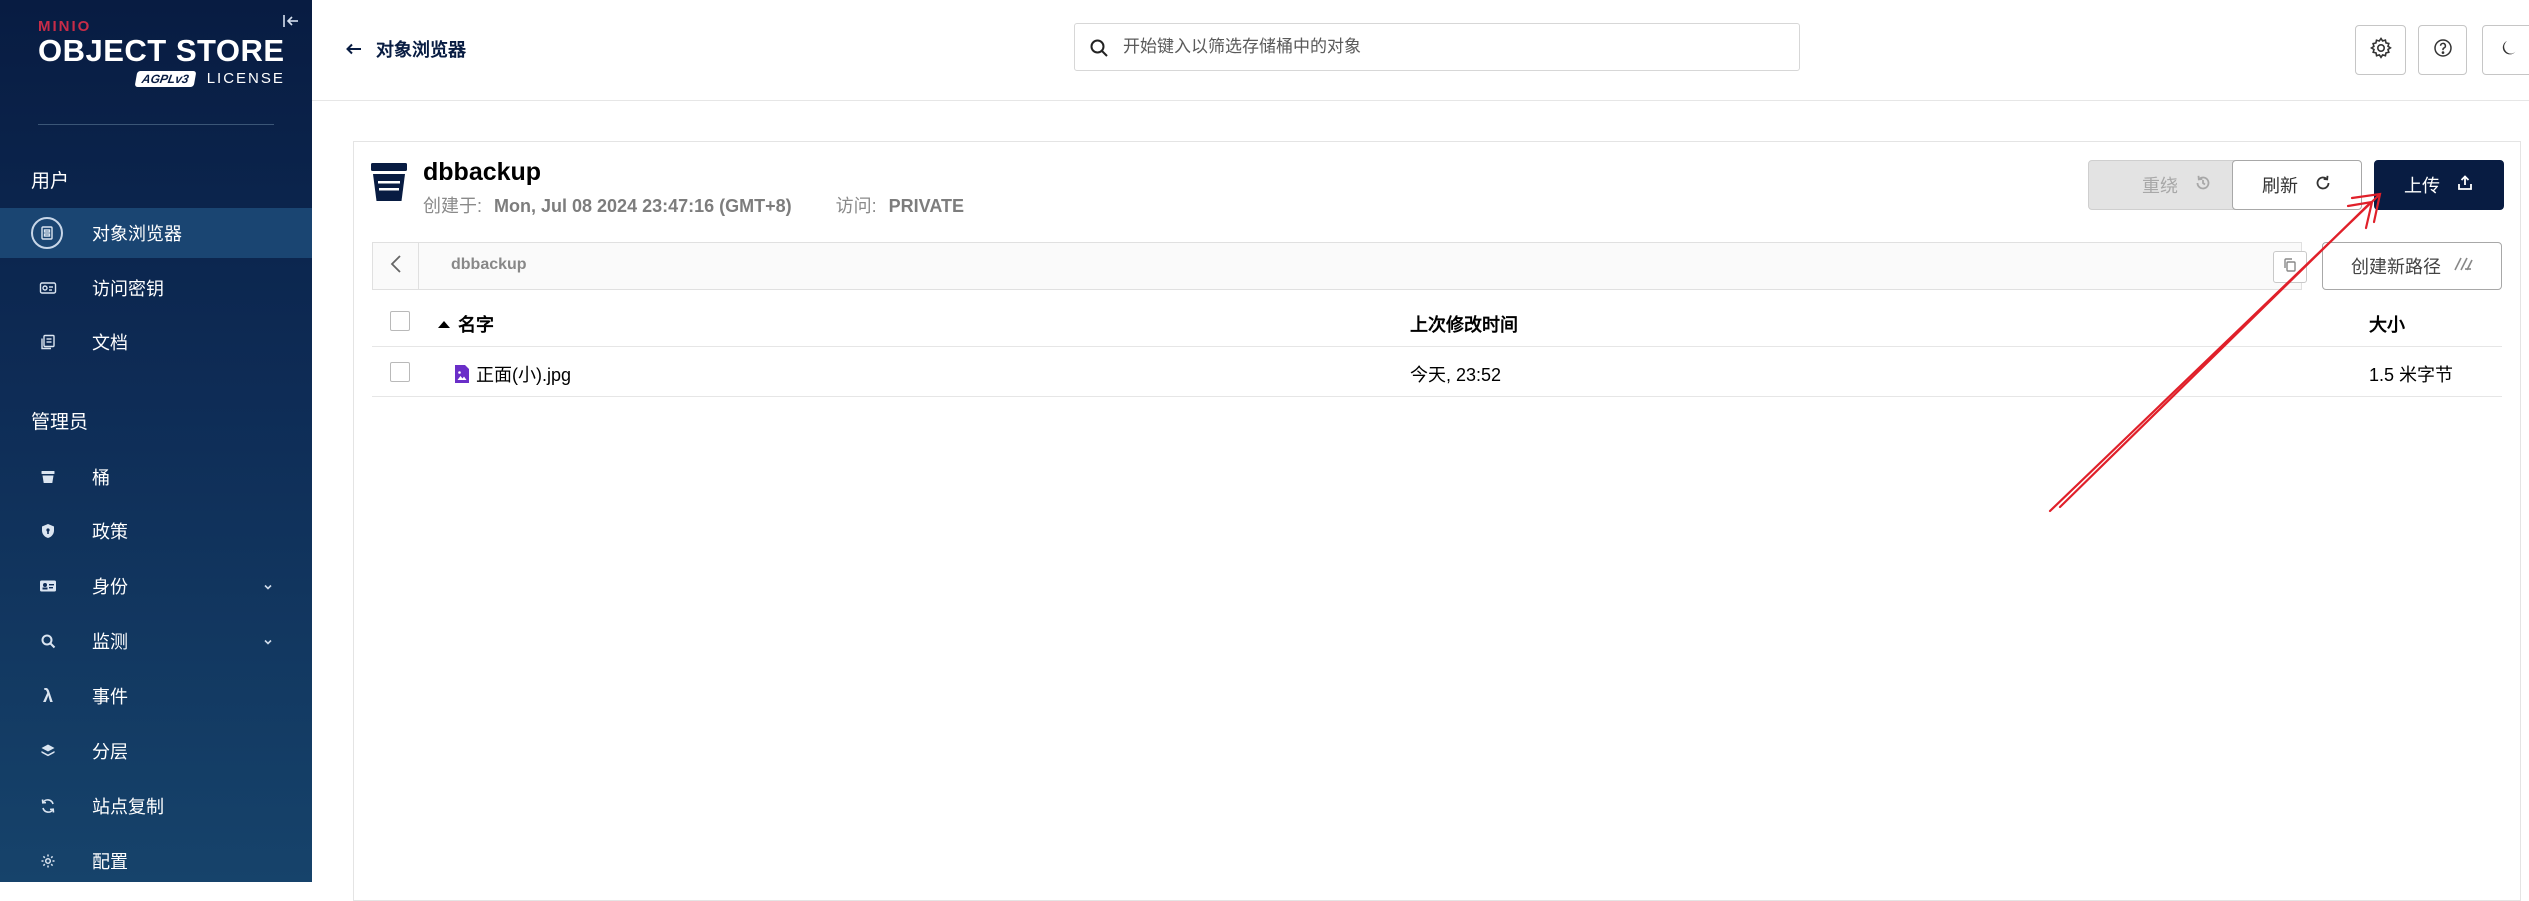 This screenshot has width=2529, height=901. What do you see at coordinates (2463, 266) in the screenshot?
I see `new-path-icon` at bounding box center [2463, 266].